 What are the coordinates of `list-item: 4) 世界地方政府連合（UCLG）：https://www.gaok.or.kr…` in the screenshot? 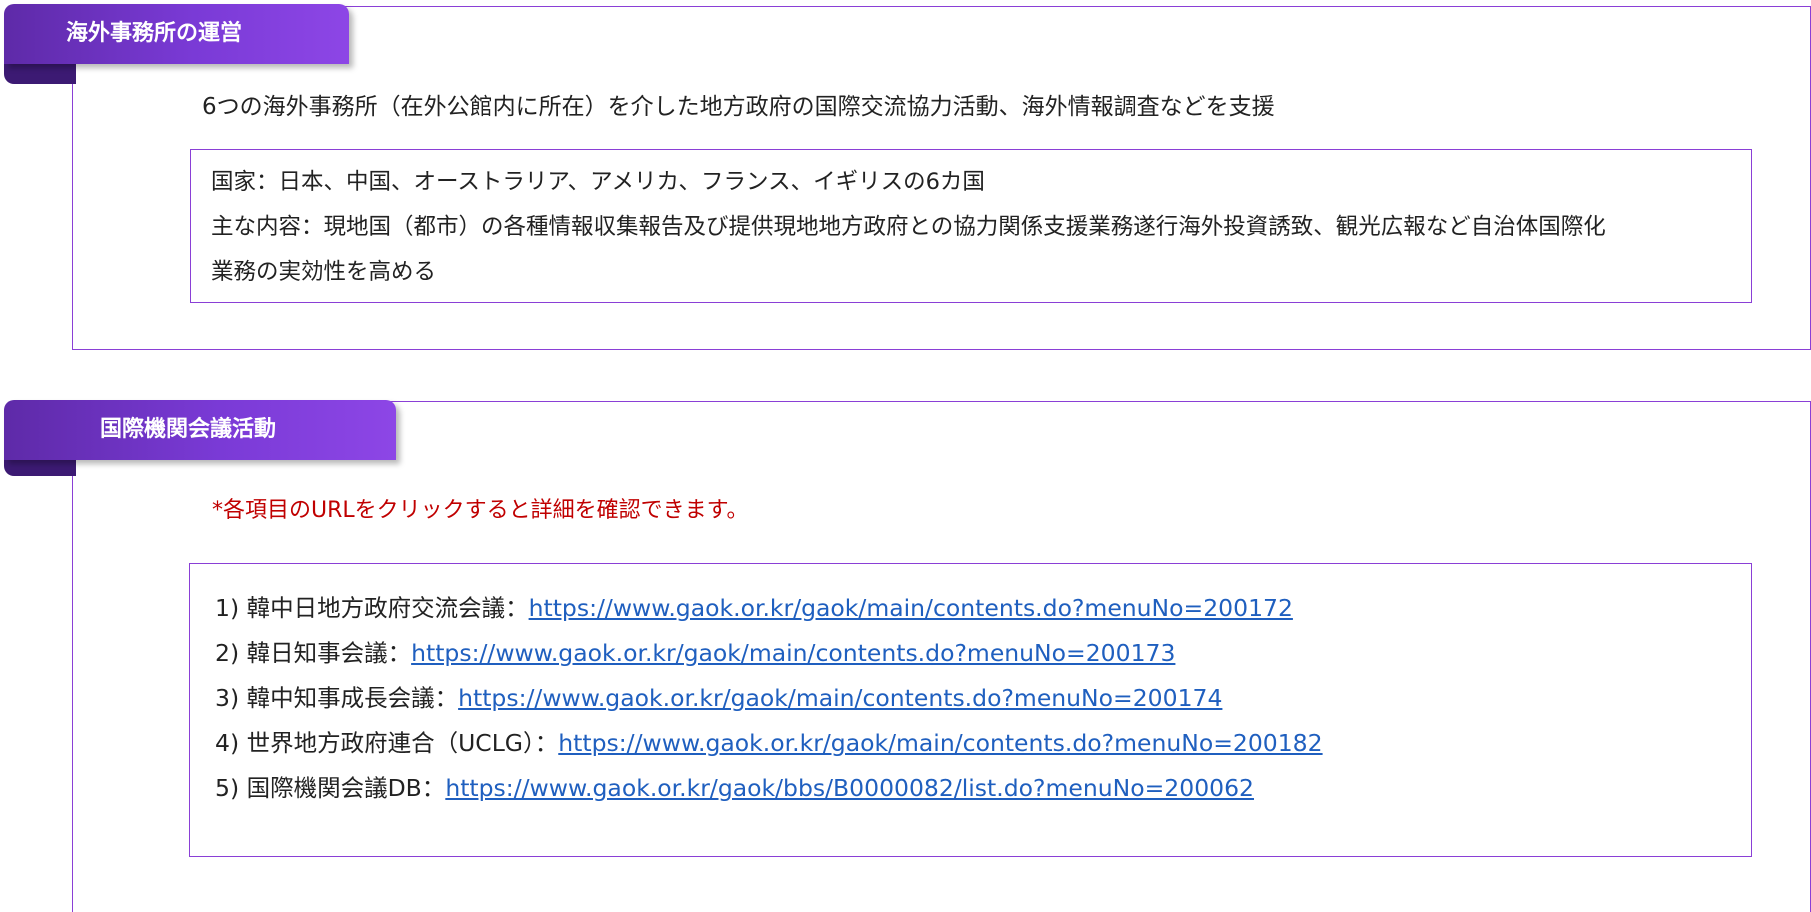 It's located at (769, 743).